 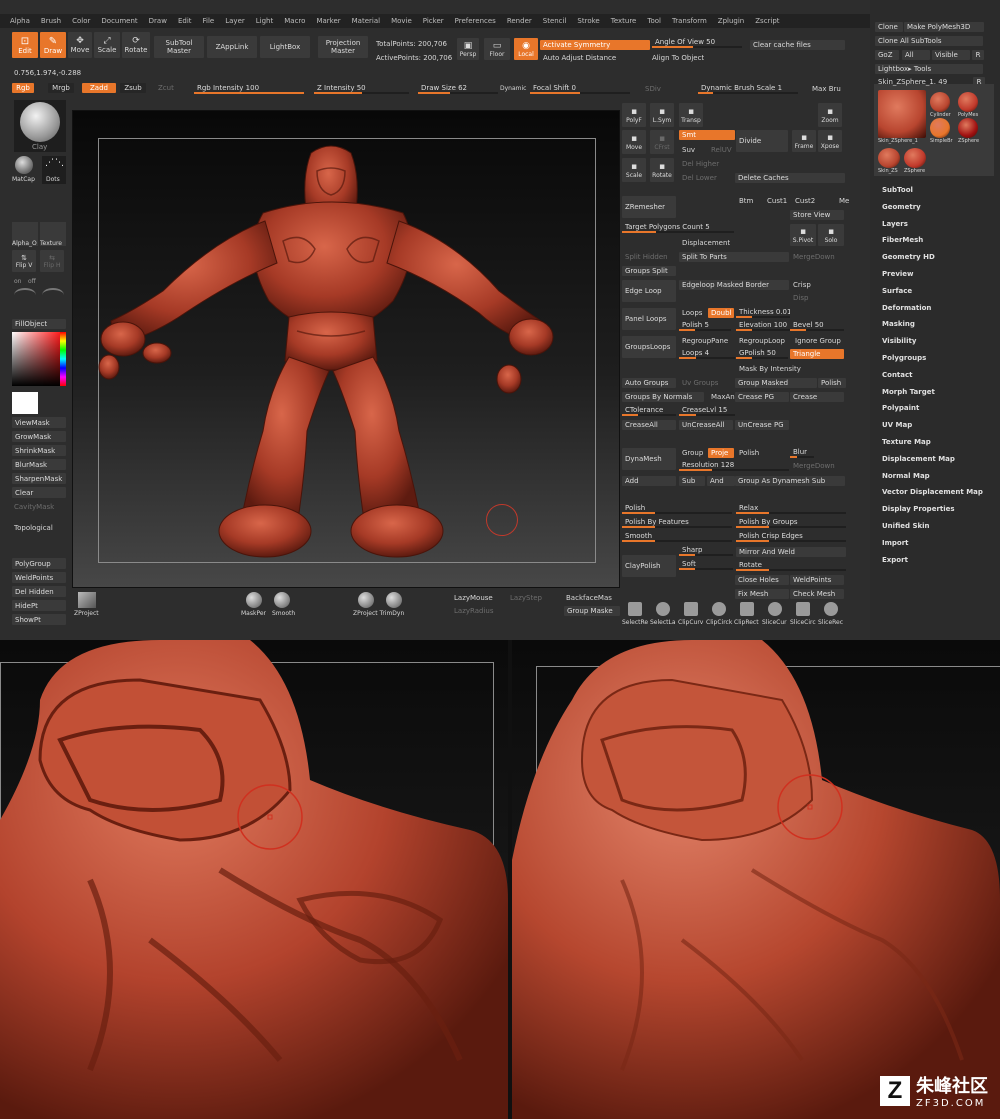 I want to click on goz-button: GoZ, so click(x=887, y=55).